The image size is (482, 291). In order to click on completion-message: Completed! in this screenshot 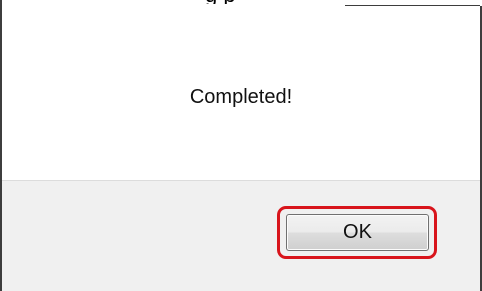, I will do `click(241, 97)`.